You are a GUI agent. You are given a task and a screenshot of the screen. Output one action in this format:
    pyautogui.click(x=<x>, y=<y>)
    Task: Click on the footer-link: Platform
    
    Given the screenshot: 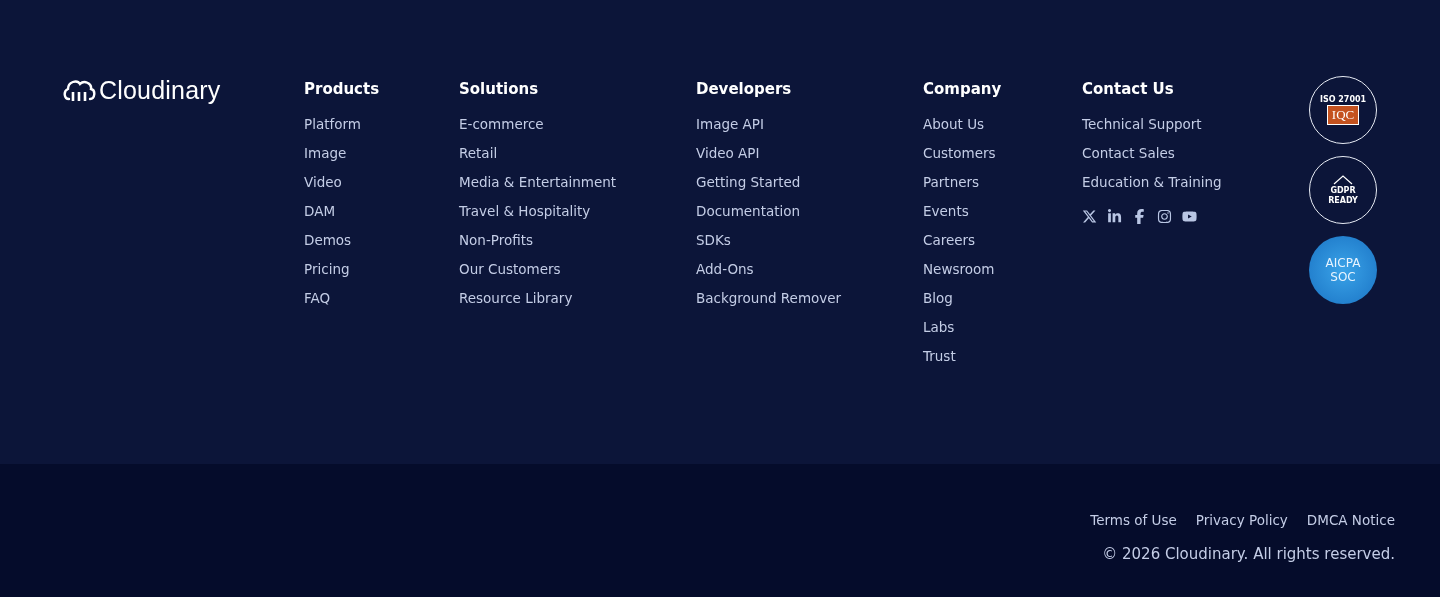 What is the action you would take?
    pyautogui.click(x=332, y=124)
    